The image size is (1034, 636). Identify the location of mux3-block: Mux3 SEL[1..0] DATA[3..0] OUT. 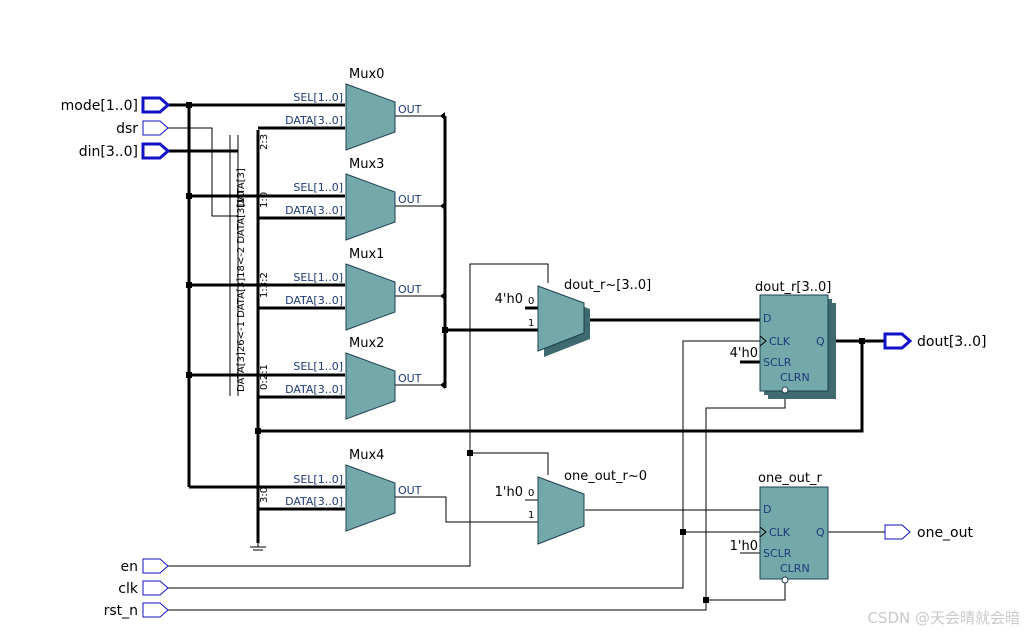
(353, 199).